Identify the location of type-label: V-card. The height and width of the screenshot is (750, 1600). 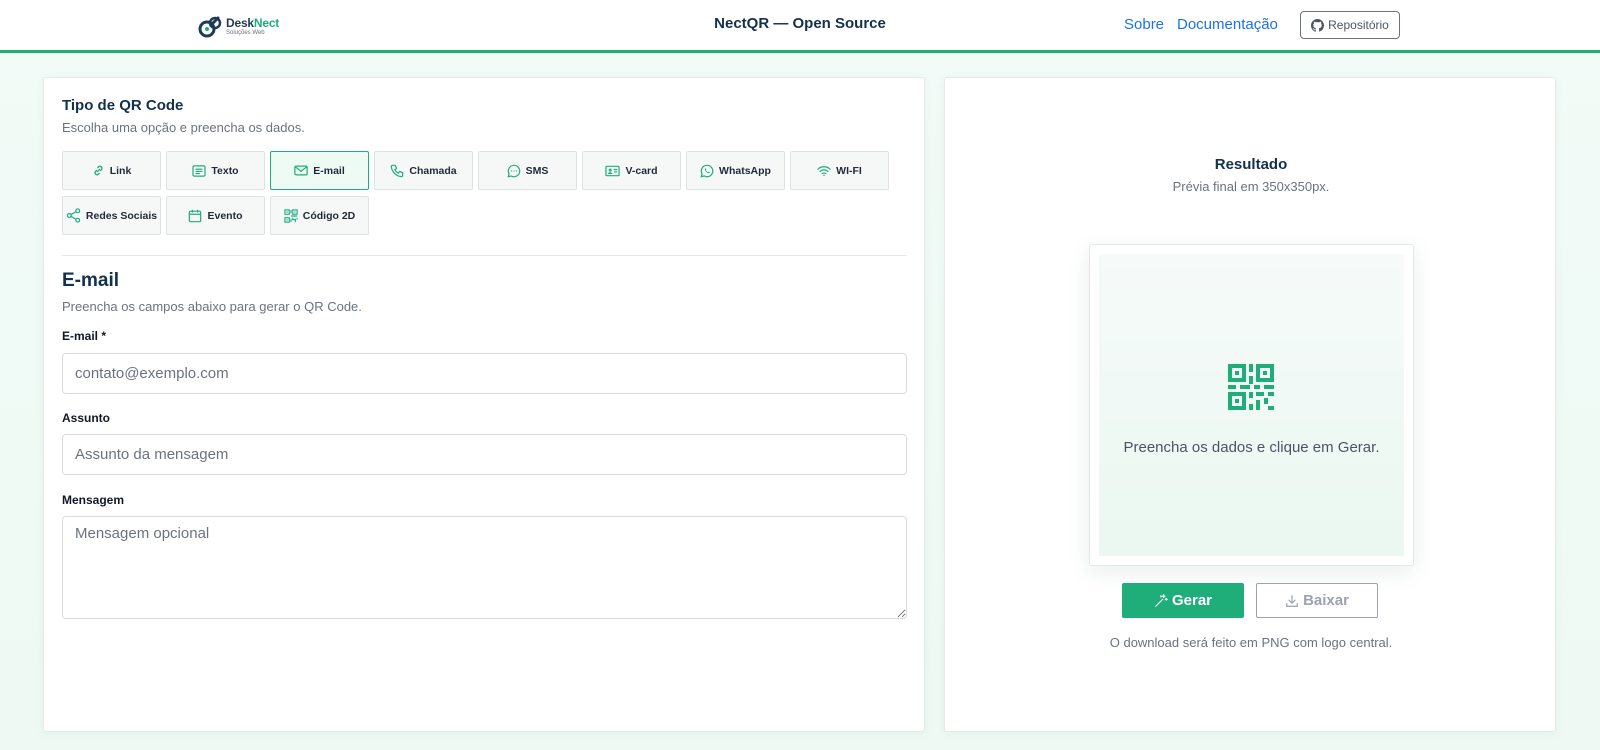
(641, 170).